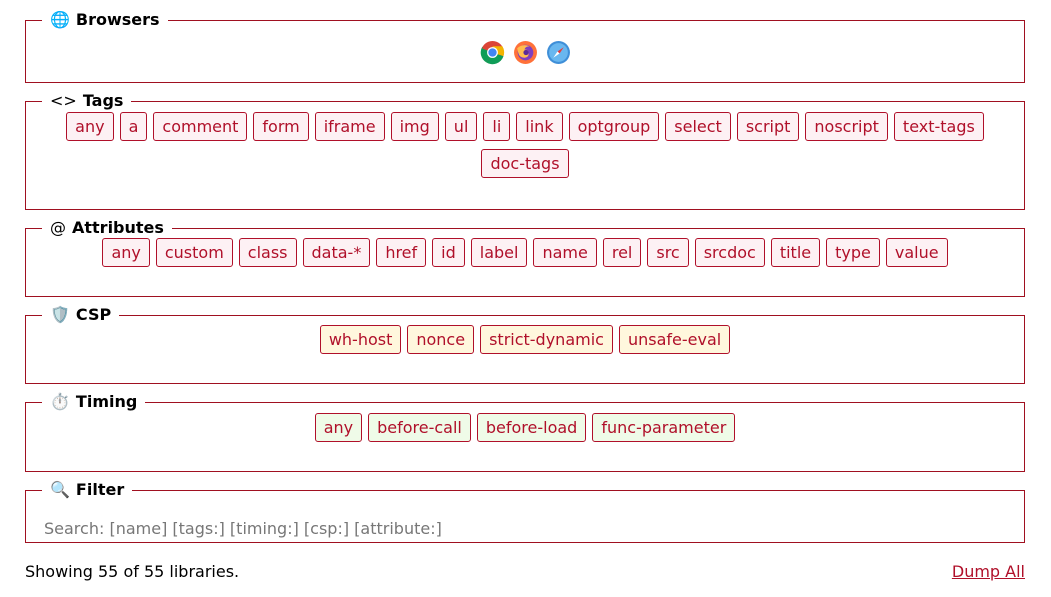 This screenshot has height=597, width=1051. What do you see at coordinates (698, 126) in the screenshot?
I see `tag-chip: select` at bounding box center [698, 126].